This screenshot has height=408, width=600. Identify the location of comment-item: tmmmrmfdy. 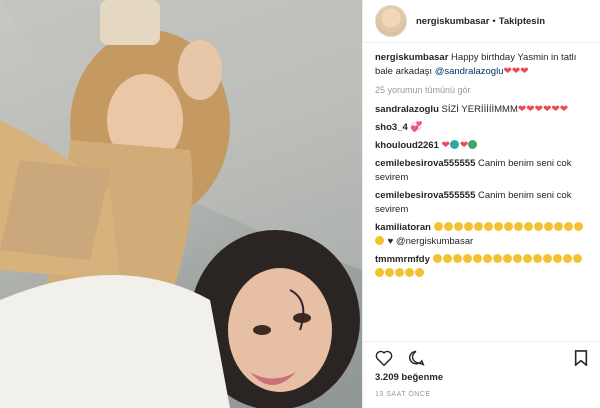
(482, 267).